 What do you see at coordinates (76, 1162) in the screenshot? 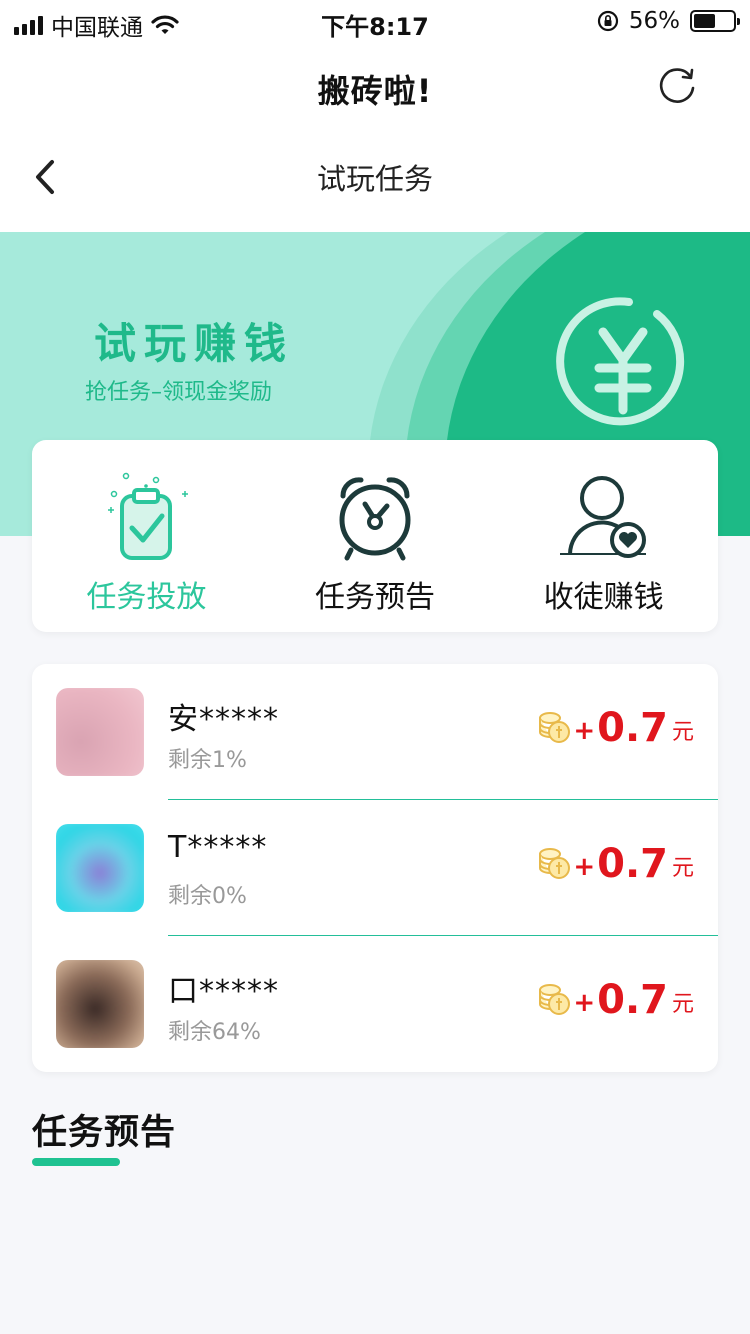
I see `section-underline` at bounding box center [76, 1162].